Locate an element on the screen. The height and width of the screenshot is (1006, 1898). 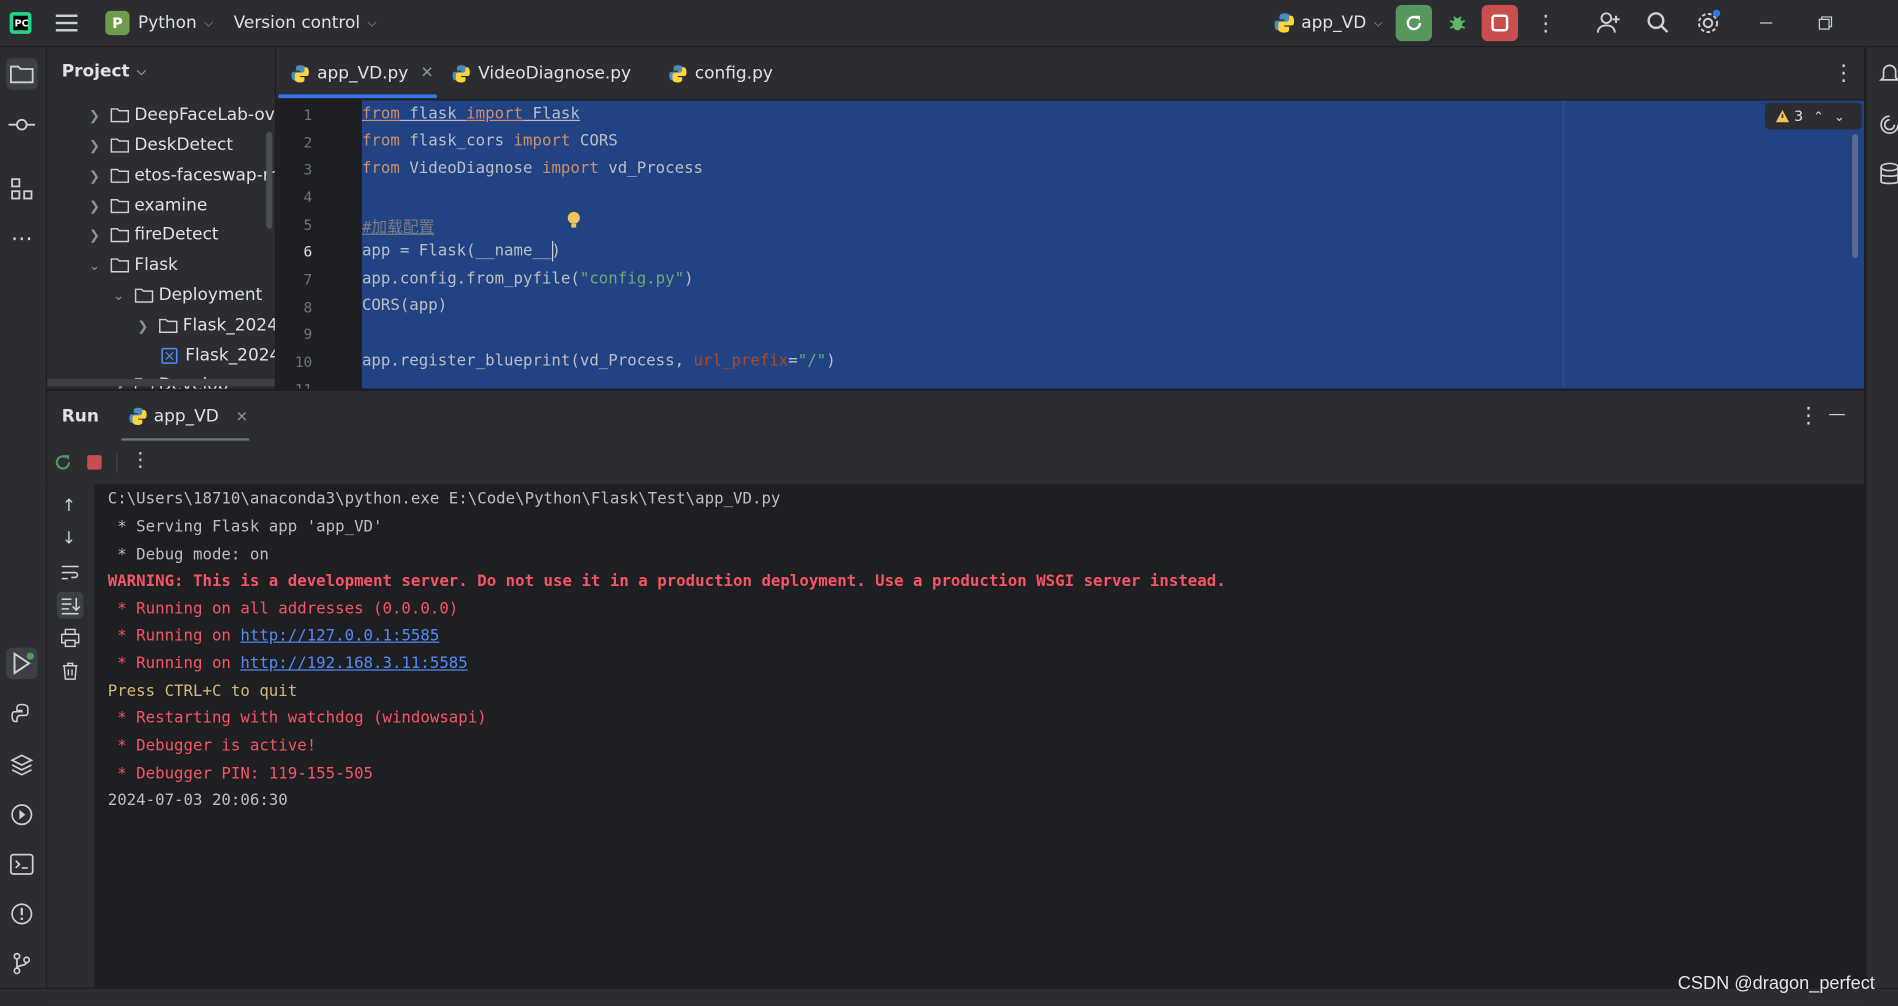
code-line-3: from VideoDiagnose import vd_Process is located at coordinates (532, 169).